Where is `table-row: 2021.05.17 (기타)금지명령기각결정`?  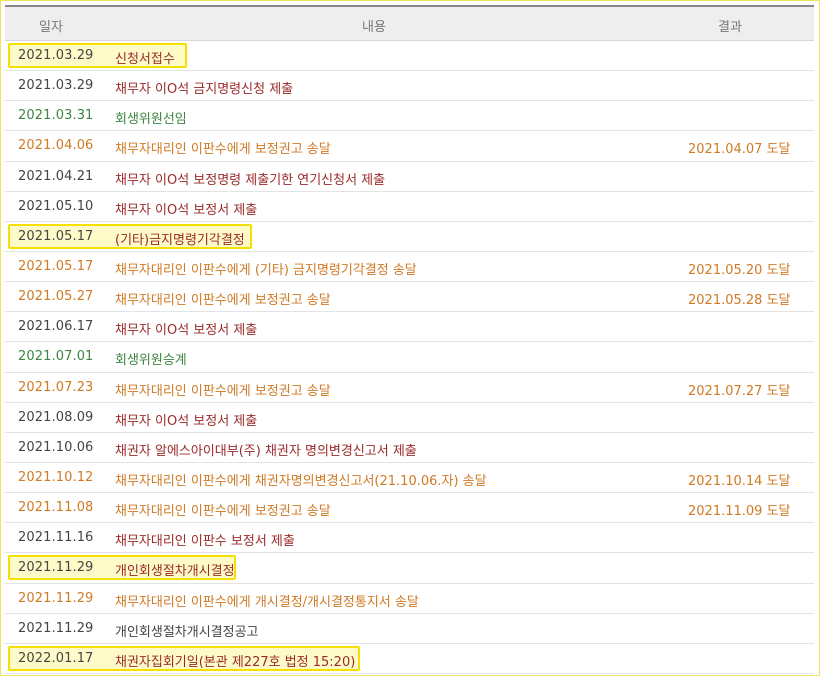
table-row: 2021.05.17 (기타)금지명령기각결정 is located at coordinates (409, 237).